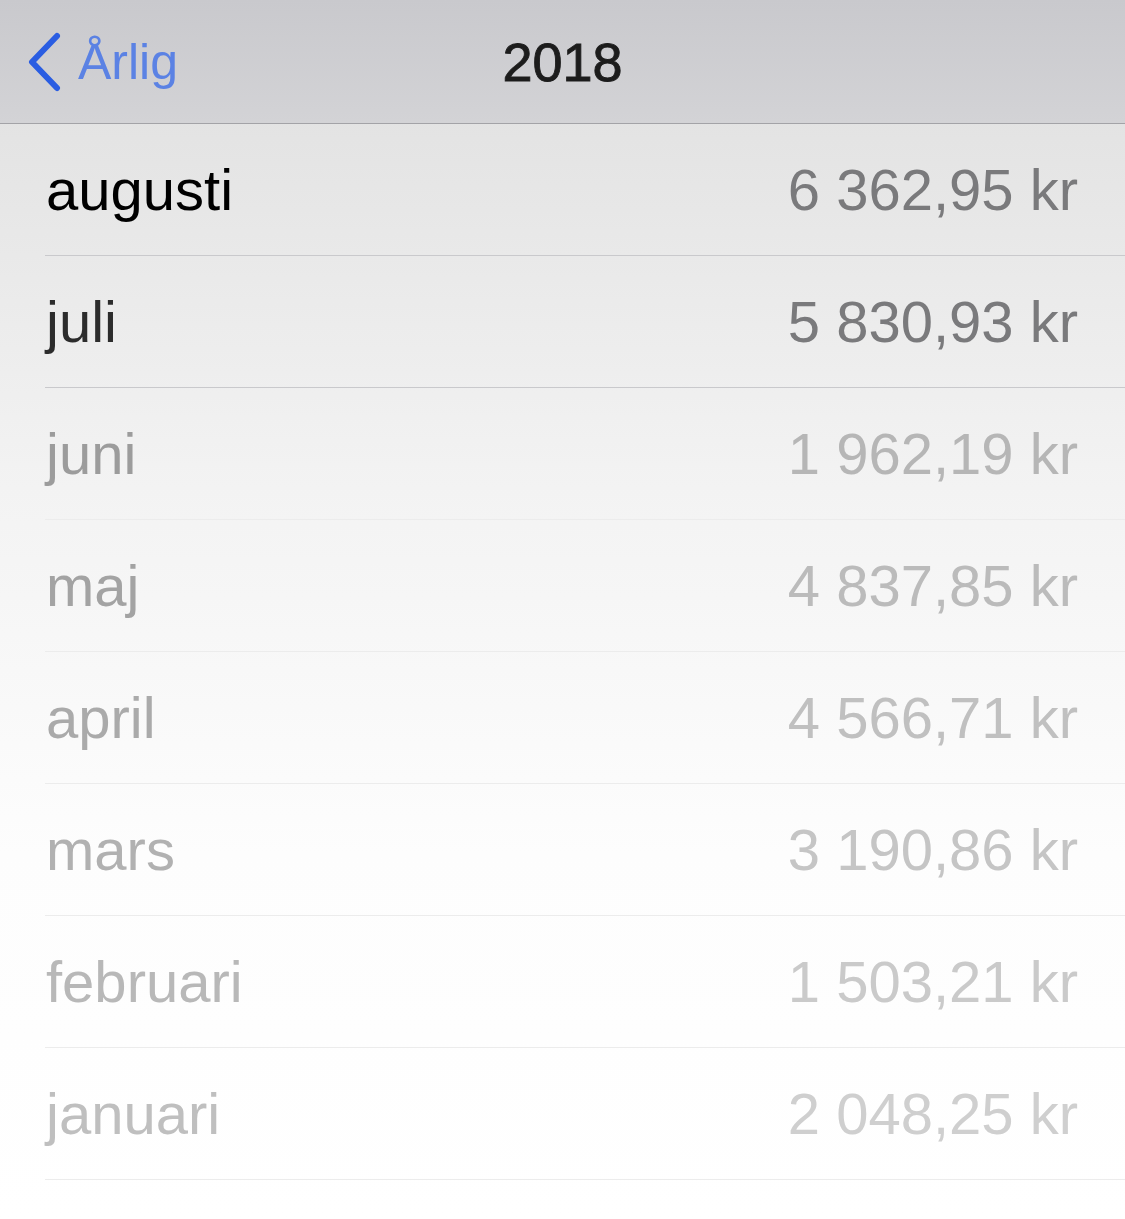 The height and width of the screenshot is (1219, 1125). I want to click on chevron-left-icon, so click(44, 61).